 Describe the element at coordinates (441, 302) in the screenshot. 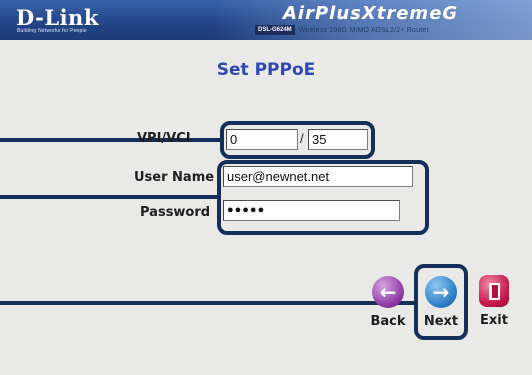

I see `callout-box-next` at that location.